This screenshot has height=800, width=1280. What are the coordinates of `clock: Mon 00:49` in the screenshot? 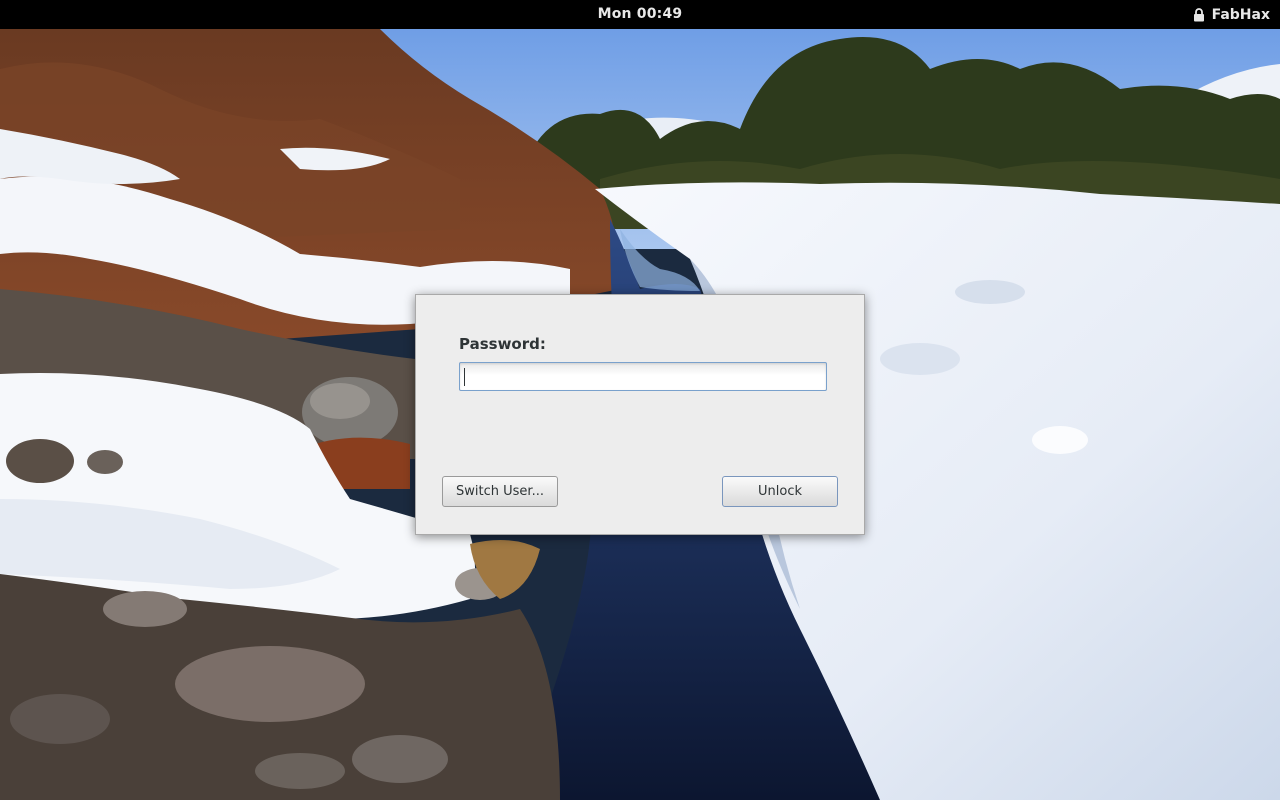 It's located at (640, 14).